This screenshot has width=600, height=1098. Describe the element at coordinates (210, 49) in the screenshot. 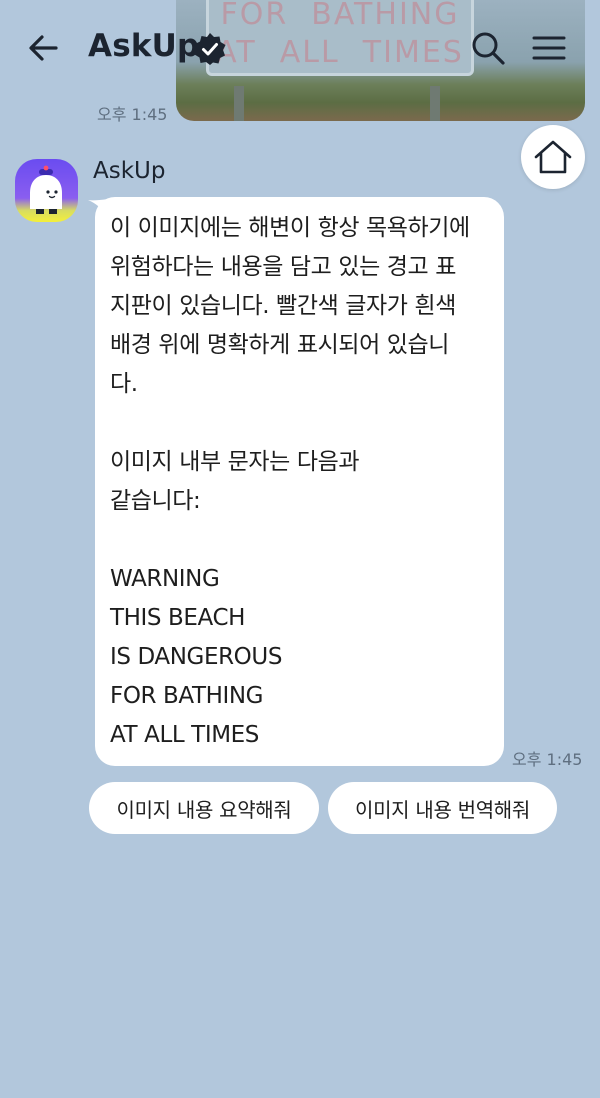

I see `verified-badge-icon` at that location.